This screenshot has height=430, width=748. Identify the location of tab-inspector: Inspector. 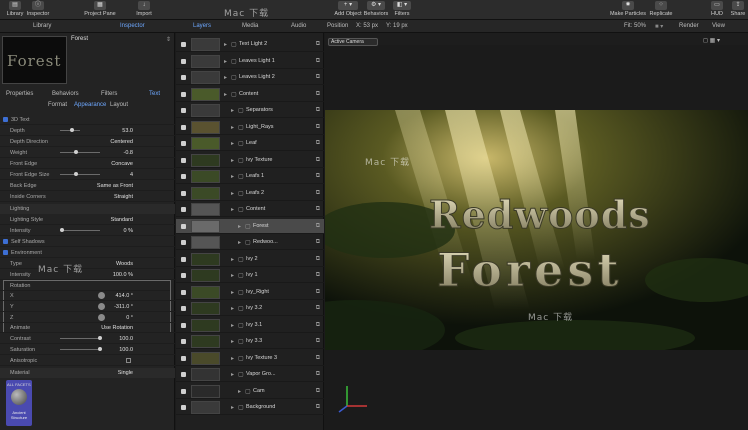
(132, 26).